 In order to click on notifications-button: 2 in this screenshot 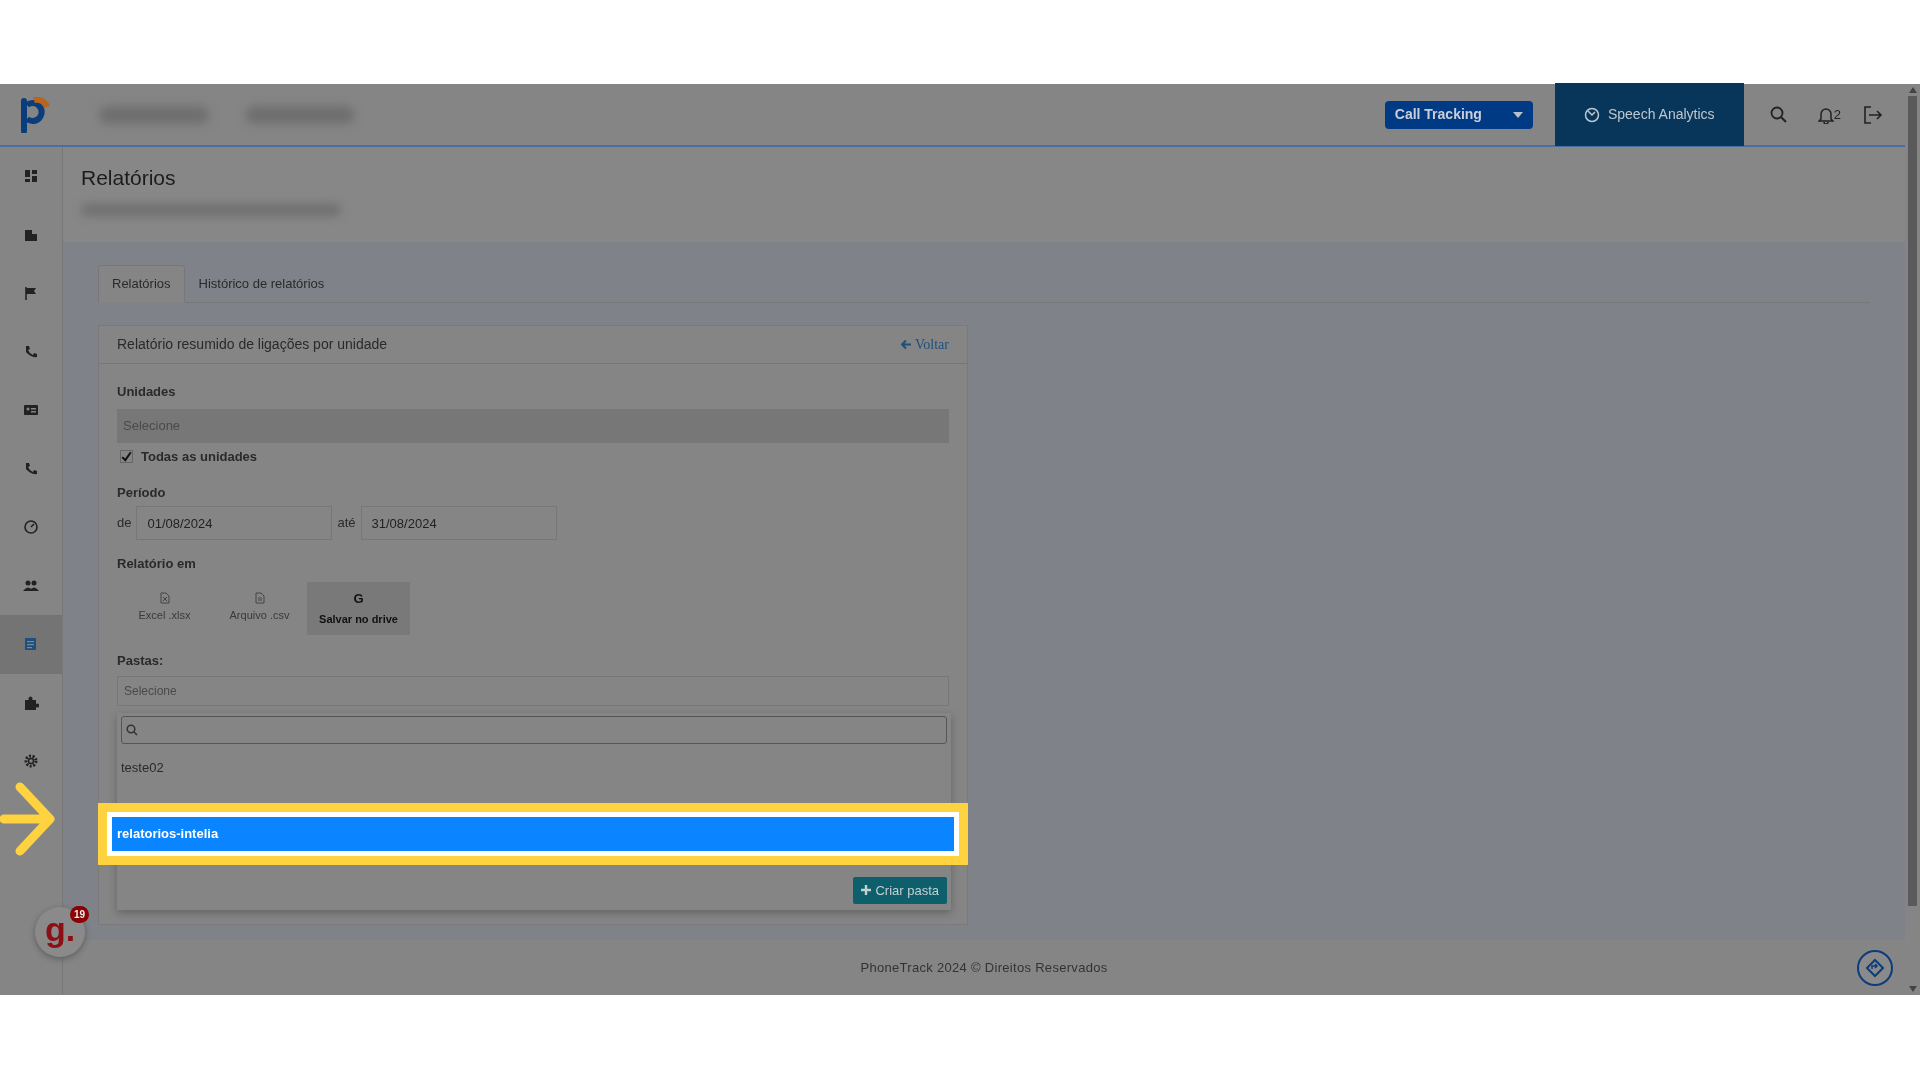, I will do `click(1829, 114)`.